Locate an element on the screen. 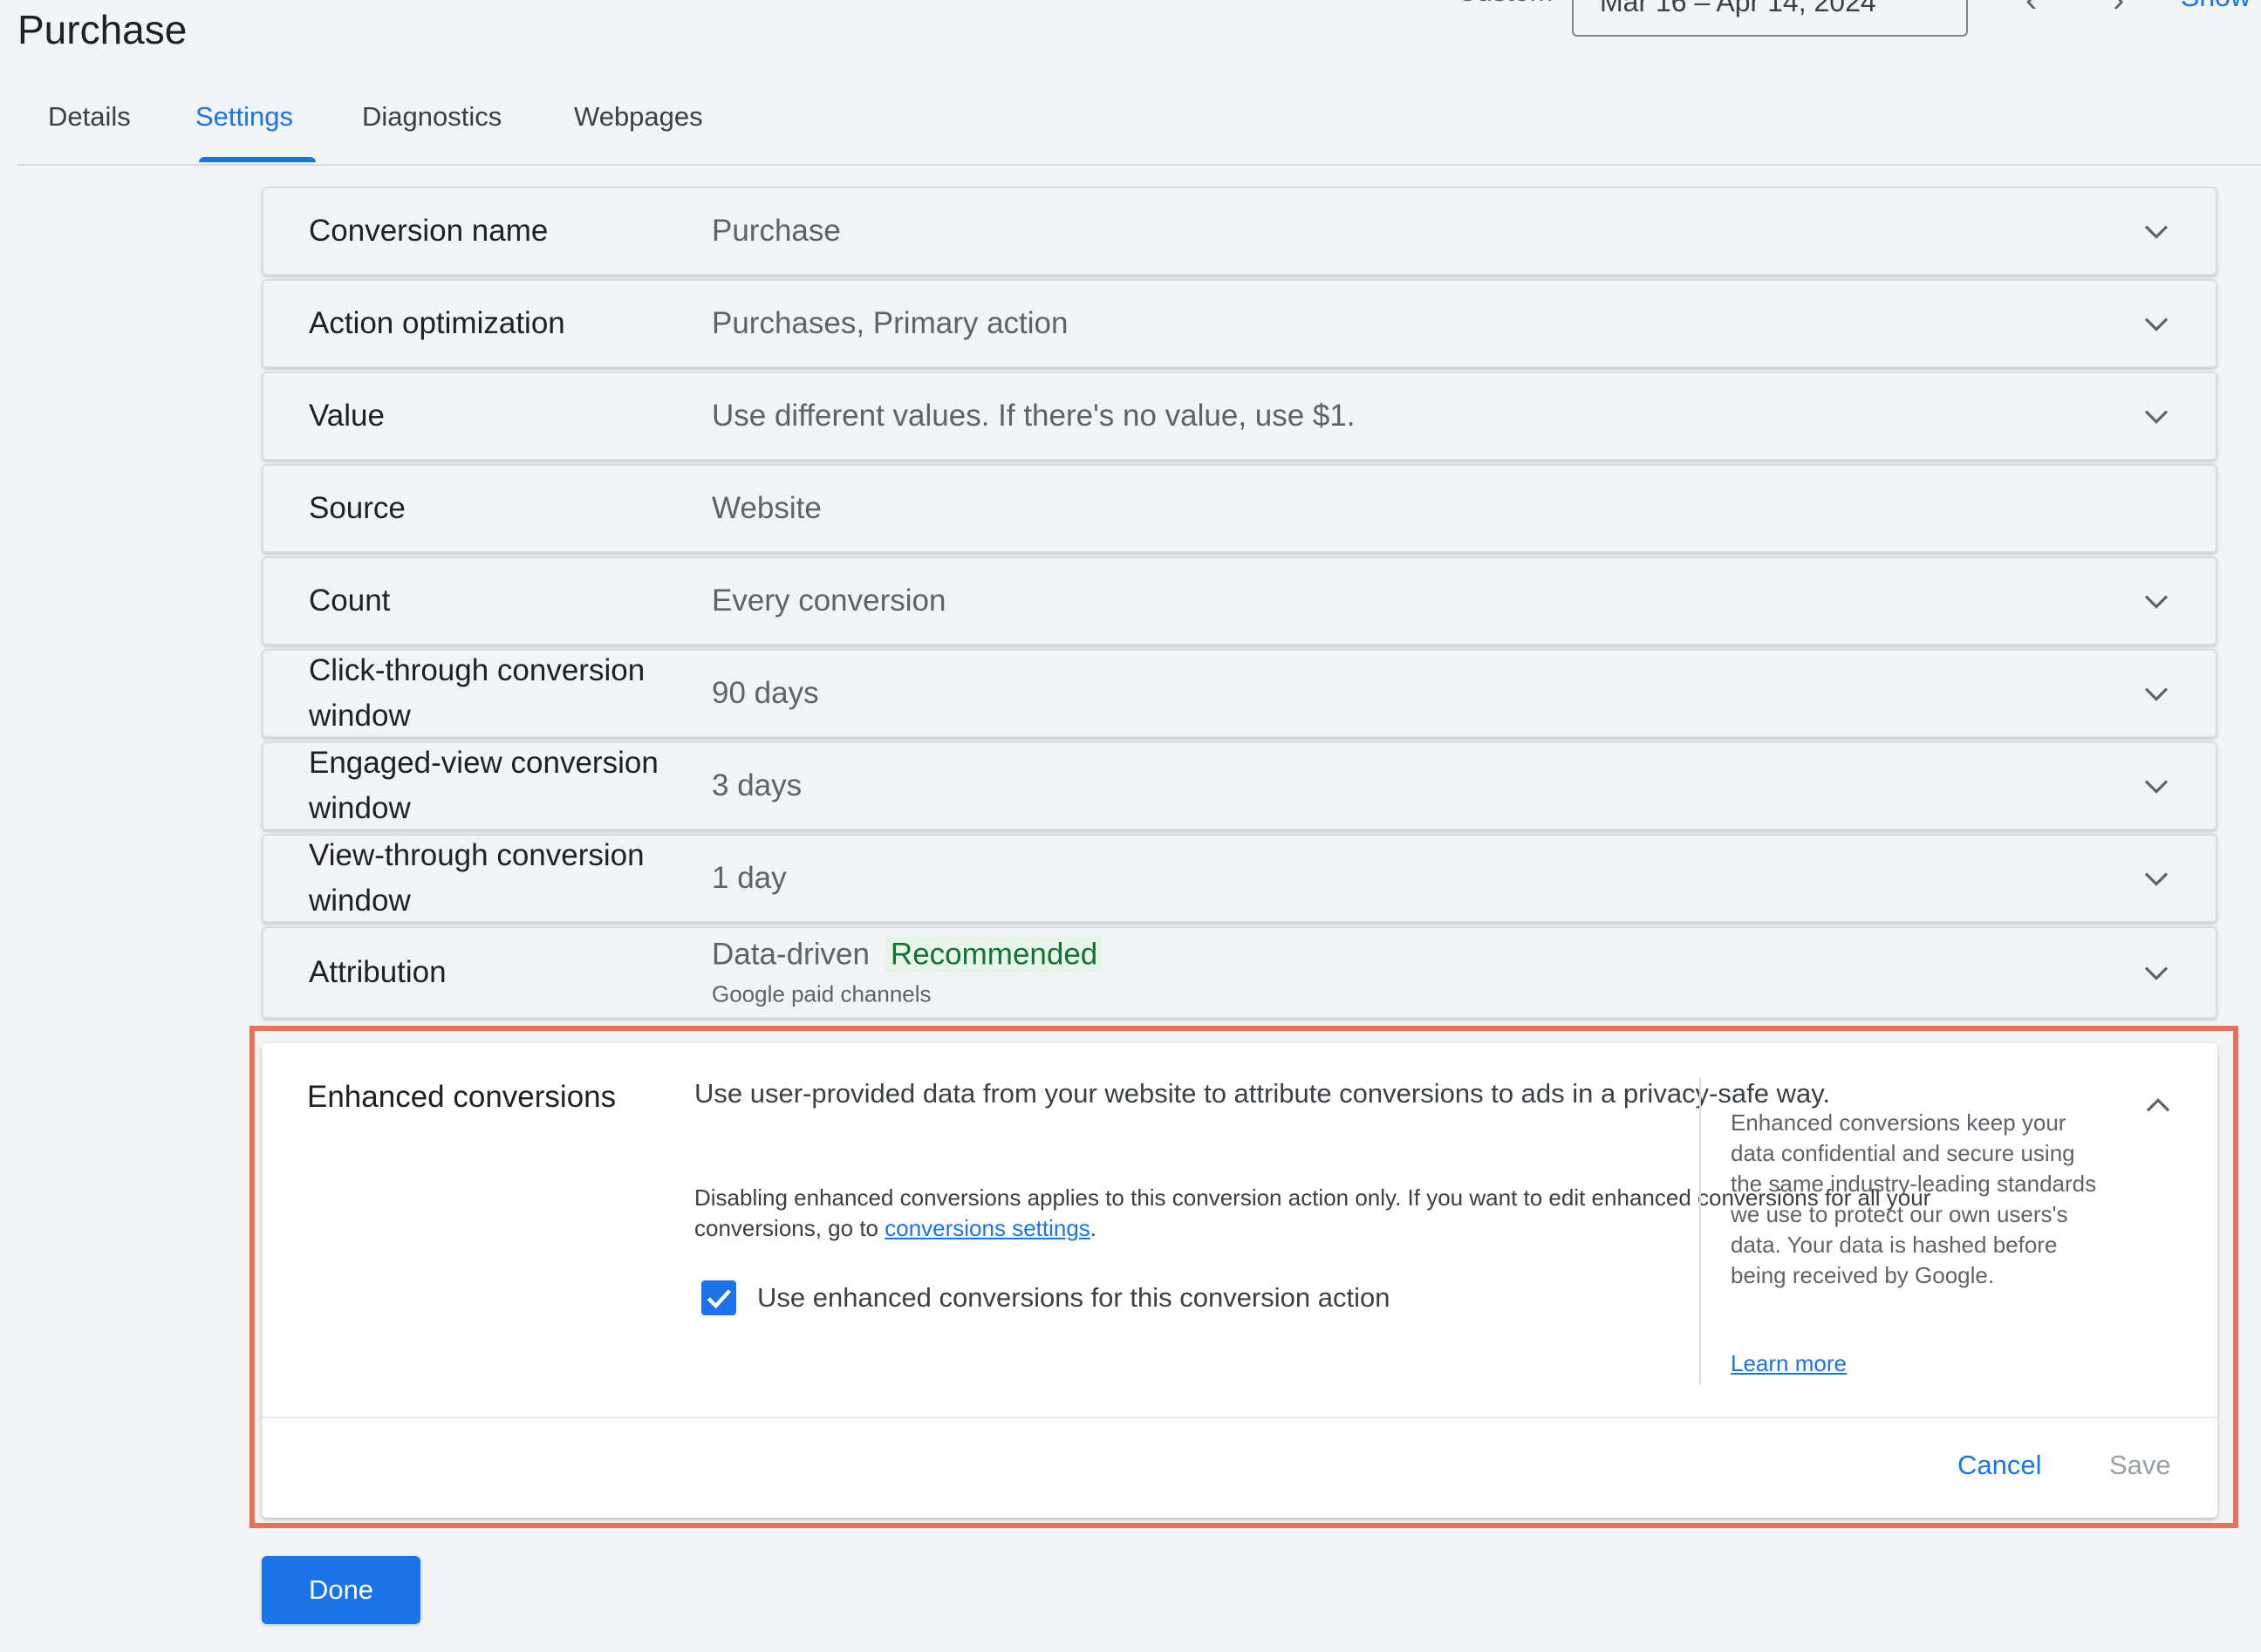 The image size is (2261, 1652). setting-label: Value is located at coordinates (347, 416).